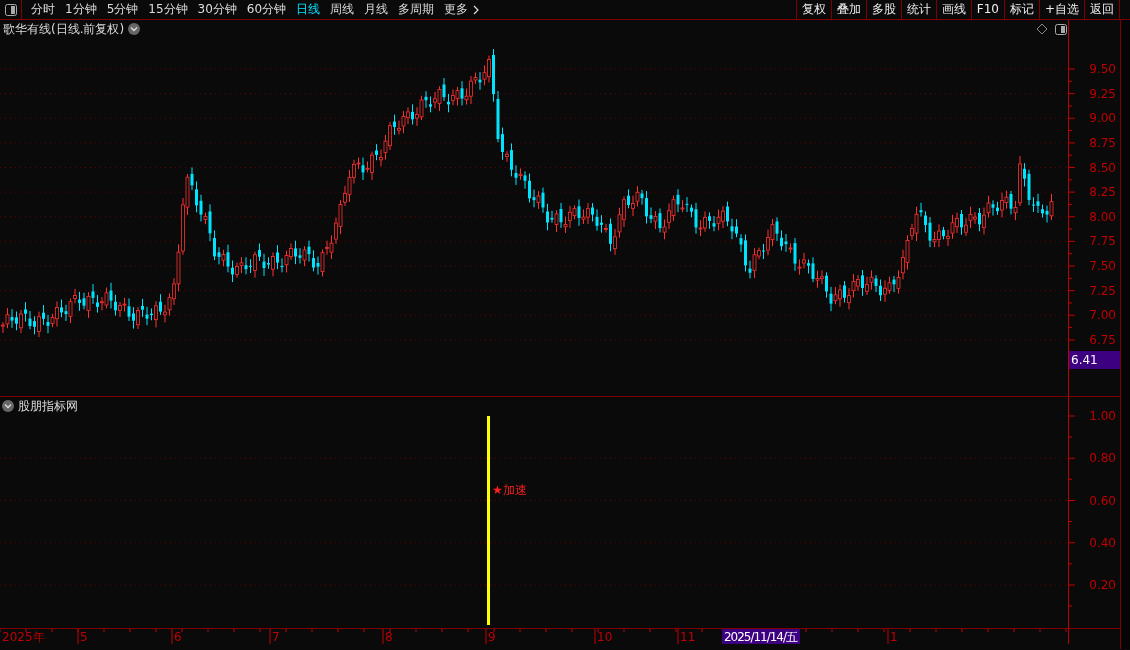 The height and width of the screenshot is (650, 1130). Describe the element at coordinates (308, 9) in the screenshot. I see `period-tab: 日线` at that location.